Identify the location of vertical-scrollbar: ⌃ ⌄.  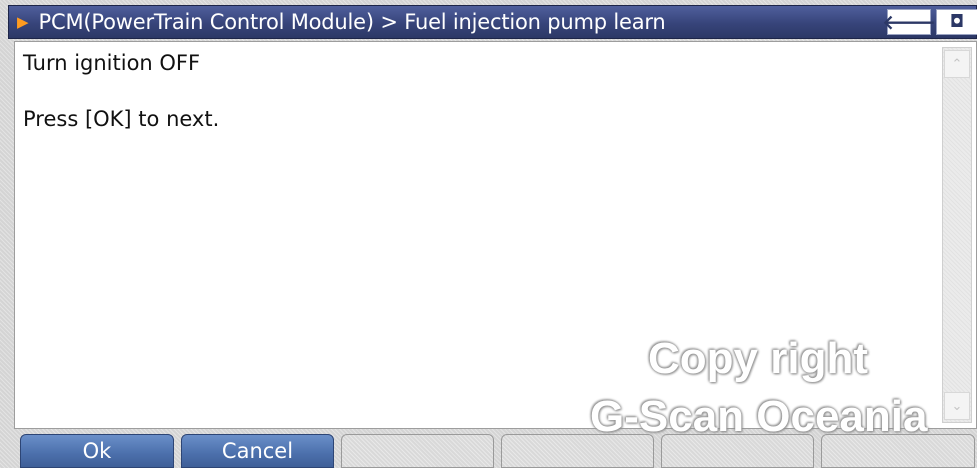
(957, 235).